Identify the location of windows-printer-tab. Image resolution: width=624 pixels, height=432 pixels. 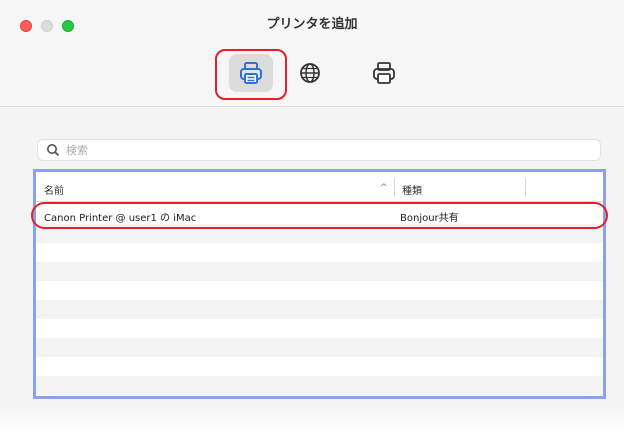
(384, 73).